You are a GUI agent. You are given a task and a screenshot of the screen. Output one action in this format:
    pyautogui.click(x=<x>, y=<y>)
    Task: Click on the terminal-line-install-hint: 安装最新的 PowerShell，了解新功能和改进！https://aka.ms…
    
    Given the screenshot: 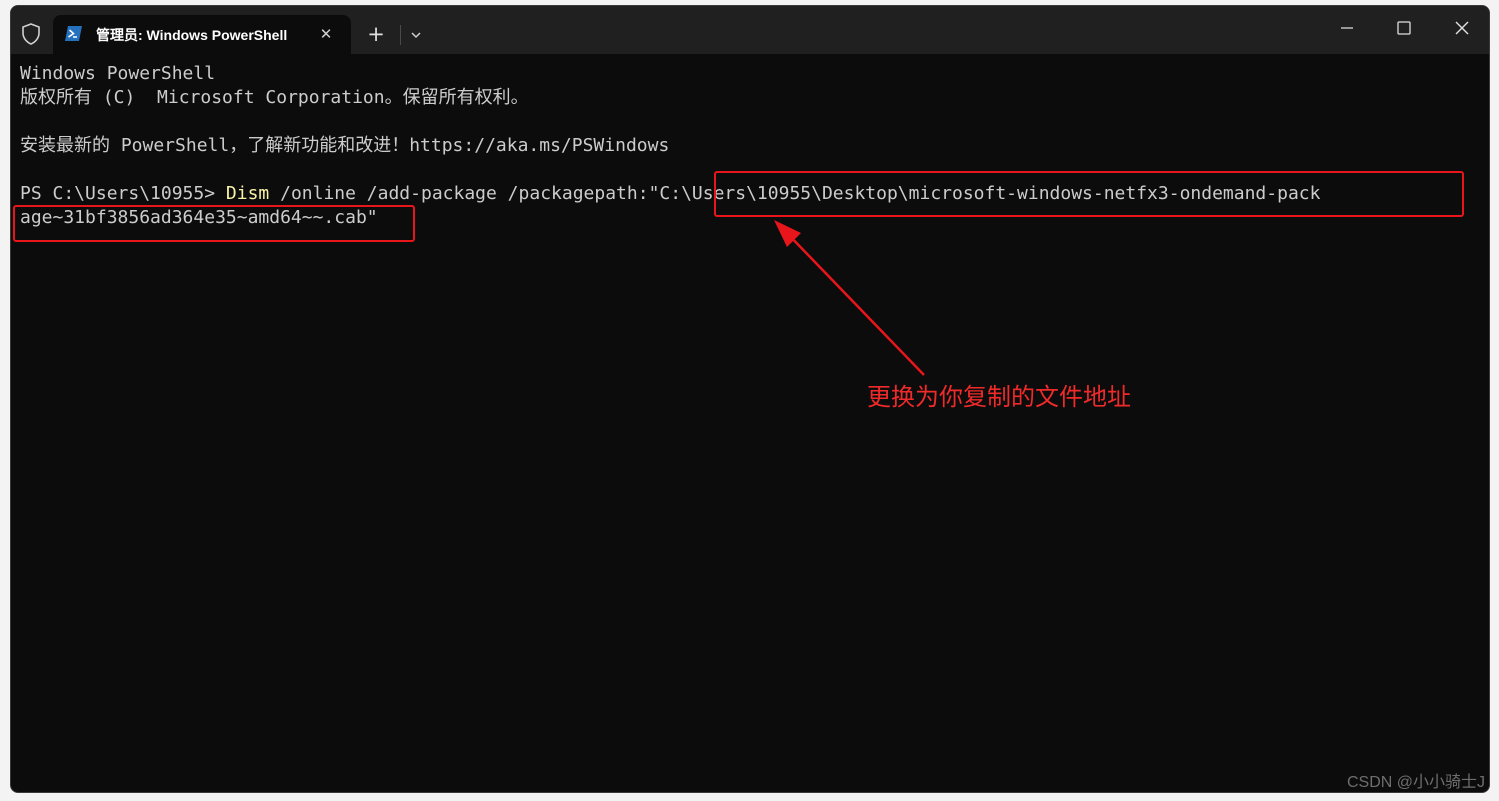 What is the action you would take?
    pyautogui.click(x=345, y=145)
    